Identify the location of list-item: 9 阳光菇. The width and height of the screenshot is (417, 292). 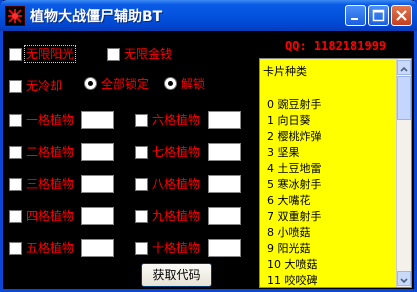
(289, 248).